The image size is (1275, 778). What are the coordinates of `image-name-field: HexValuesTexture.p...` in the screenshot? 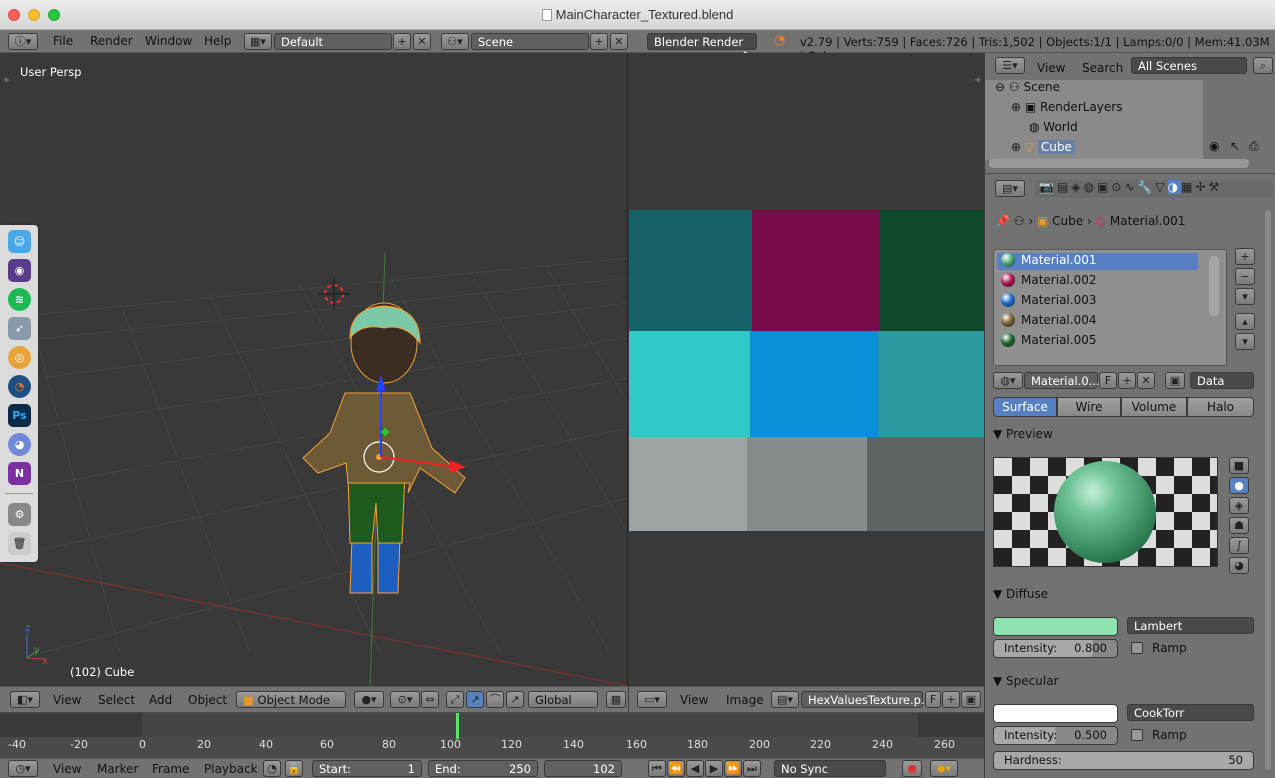 It's located at (866, 699).